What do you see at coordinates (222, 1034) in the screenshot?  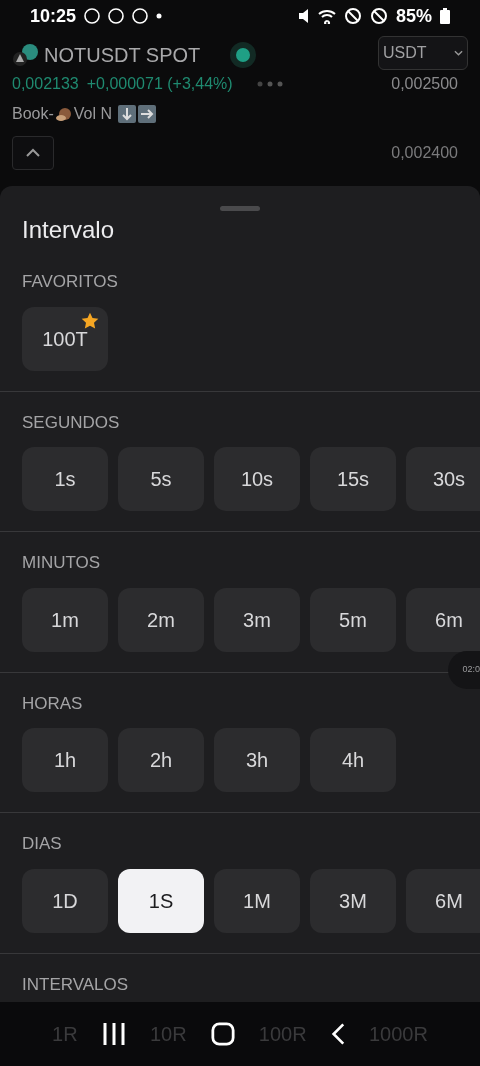 I see `home-icon` at bounding box center [222, 1034].